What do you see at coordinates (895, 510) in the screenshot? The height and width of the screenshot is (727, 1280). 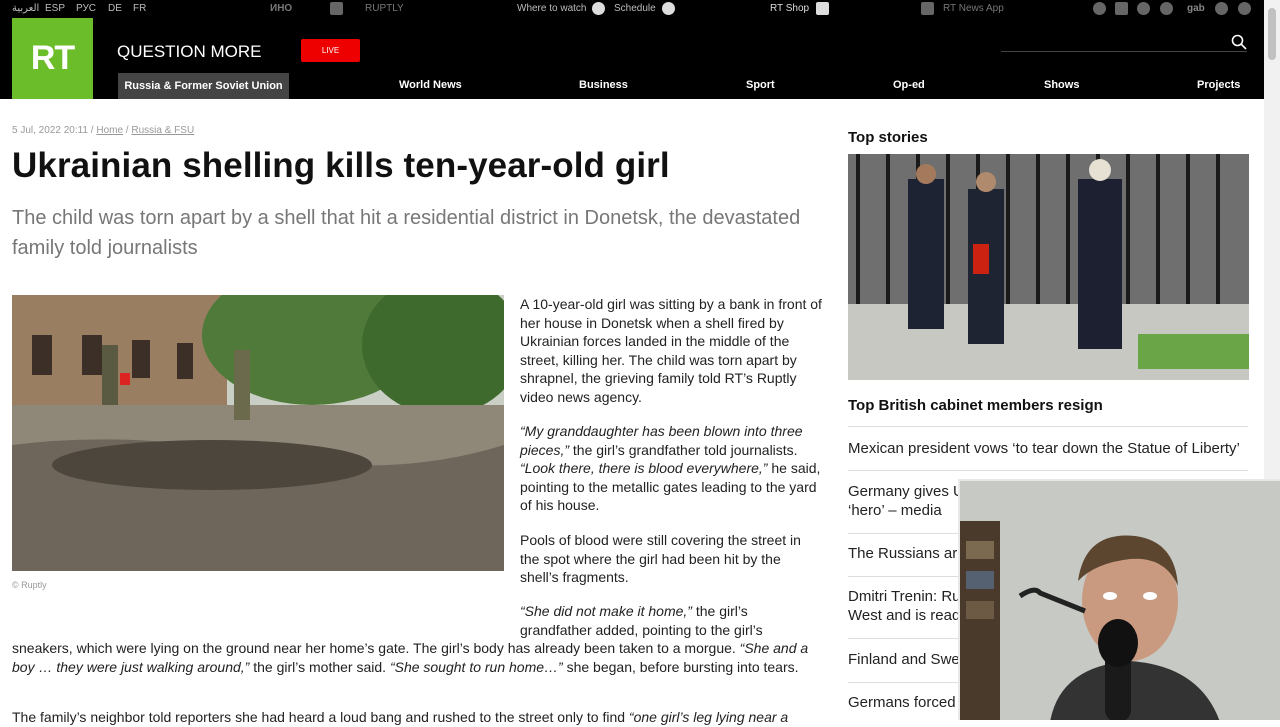 I see `story-line: ‘hero’ – media` at bounding box center [895, 510].